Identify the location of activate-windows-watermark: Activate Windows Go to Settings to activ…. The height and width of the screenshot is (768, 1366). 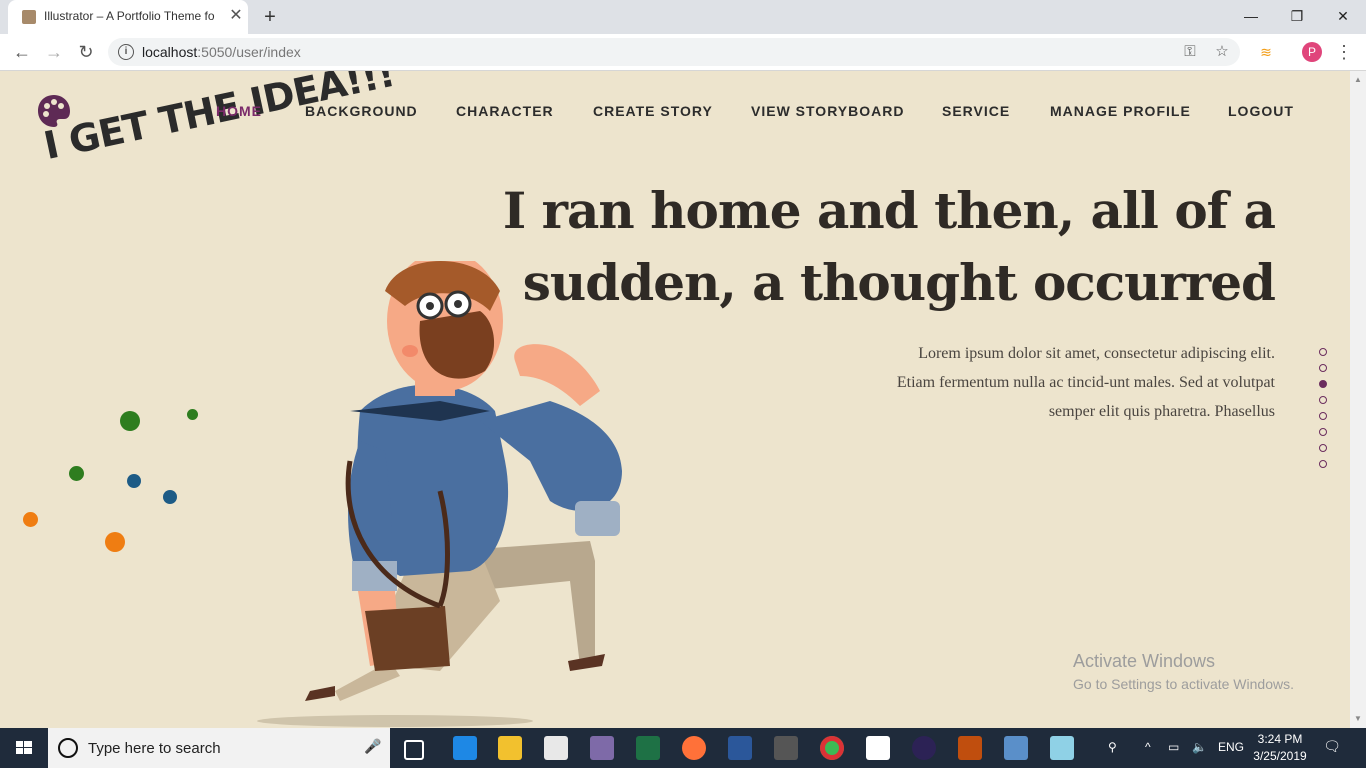
(1183, 671).